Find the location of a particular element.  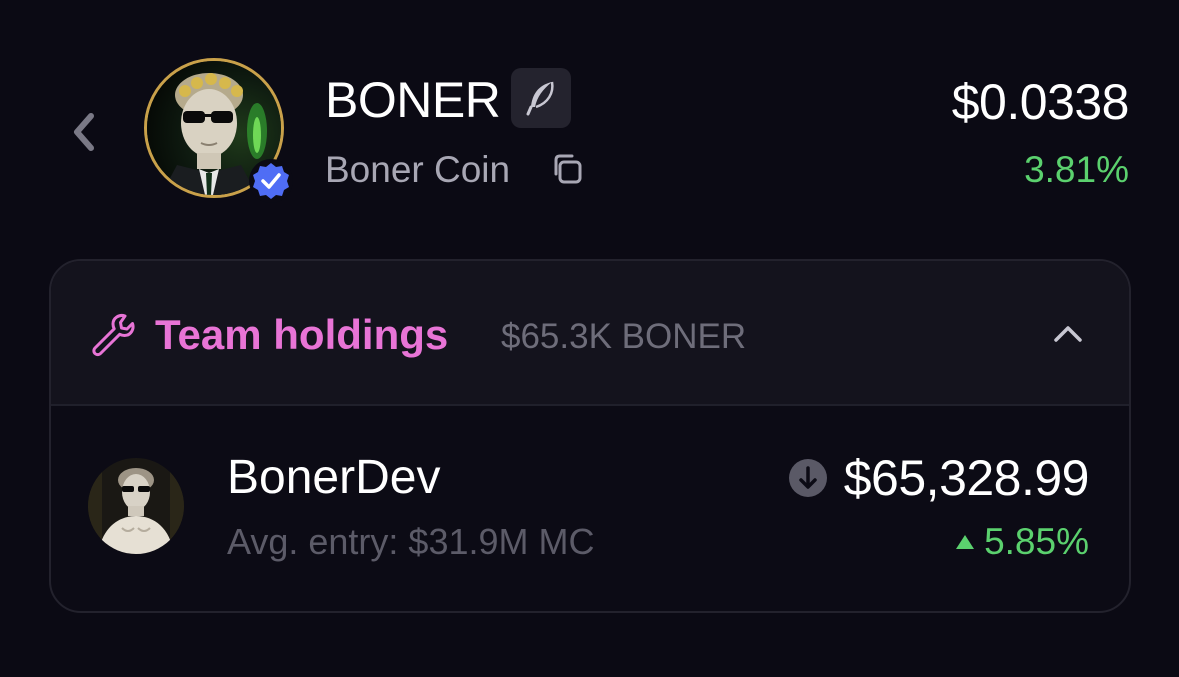

holder-name: BonerDev is located at coordinates (334, 477).